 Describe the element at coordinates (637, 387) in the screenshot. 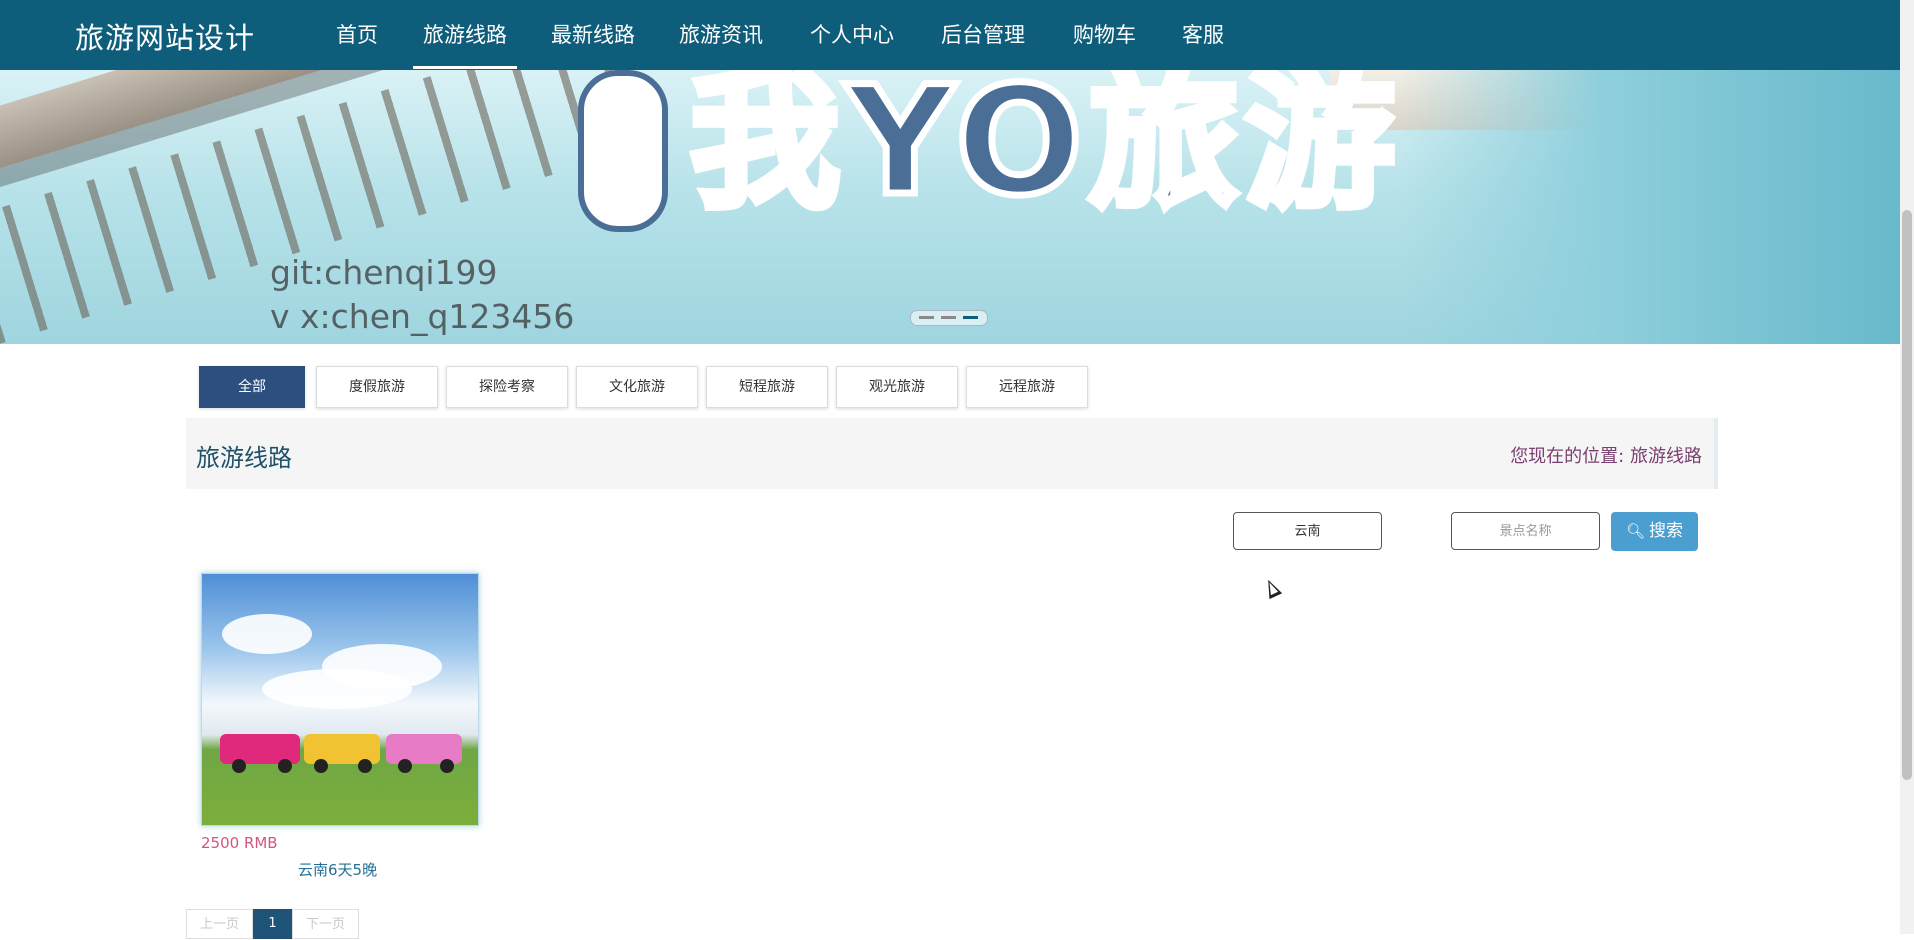

I see `category-culture-button: 文化旅游` at that location.